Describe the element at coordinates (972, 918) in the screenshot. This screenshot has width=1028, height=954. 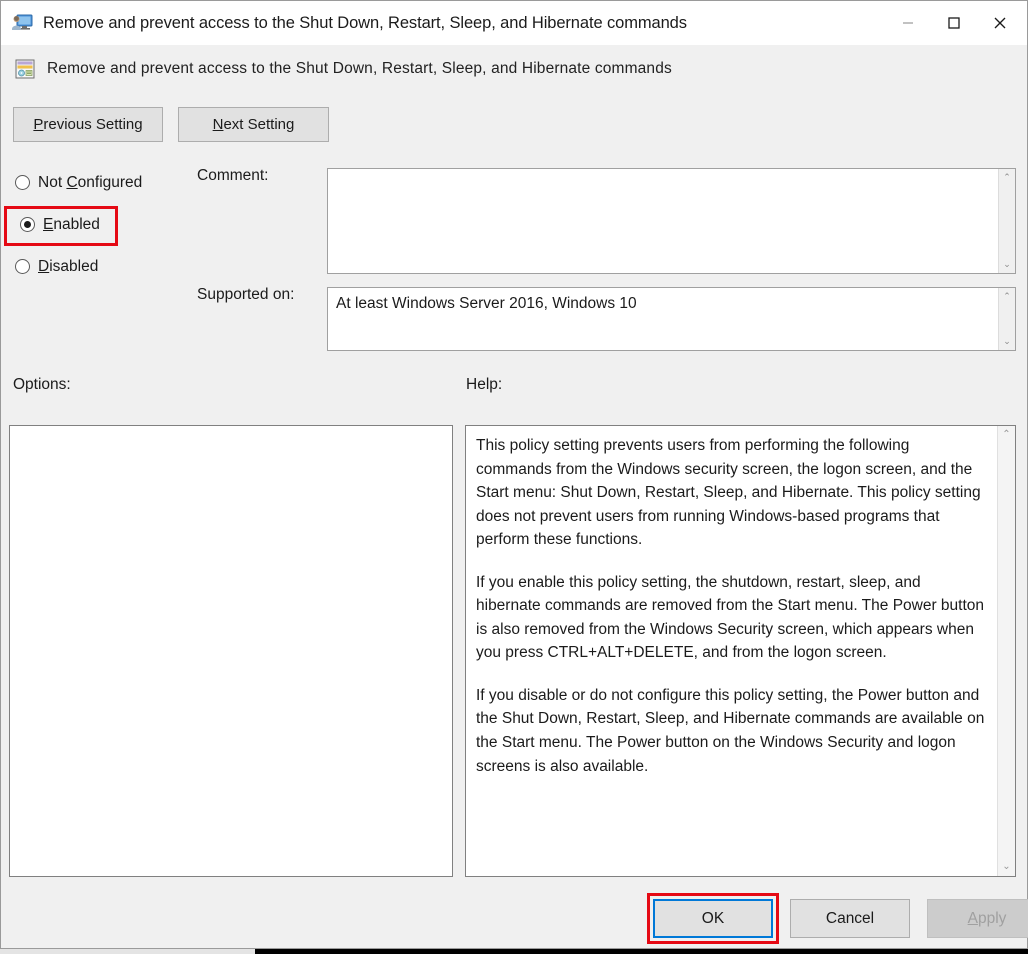
I see `apply-accel: A` at that location.